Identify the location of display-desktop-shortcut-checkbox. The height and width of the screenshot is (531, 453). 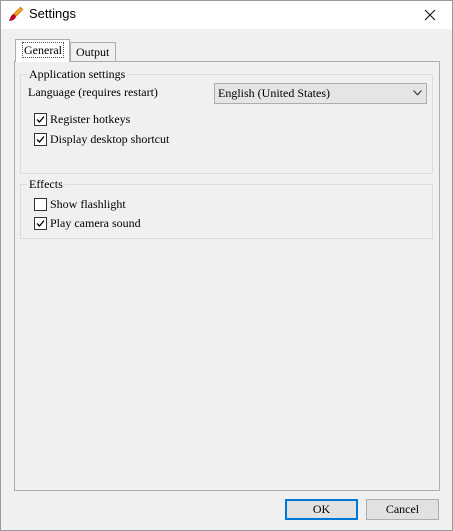
(40, 139).